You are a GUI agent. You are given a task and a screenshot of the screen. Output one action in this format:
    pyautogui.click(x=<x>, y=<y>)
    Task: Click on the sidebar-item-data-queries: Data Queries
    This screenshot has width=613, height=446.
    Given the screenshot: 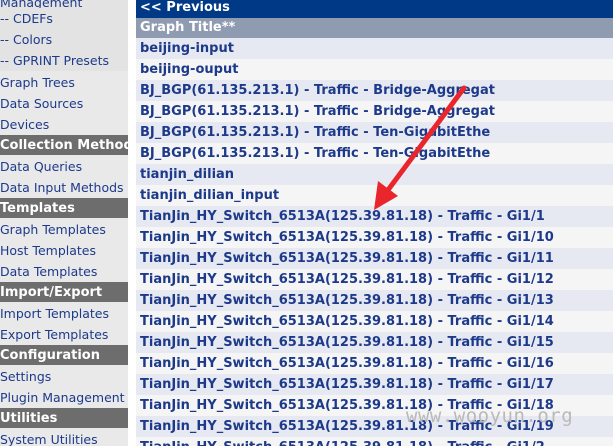 What is the action you would take?
    pyautogui.click(x=64, y=166)
    